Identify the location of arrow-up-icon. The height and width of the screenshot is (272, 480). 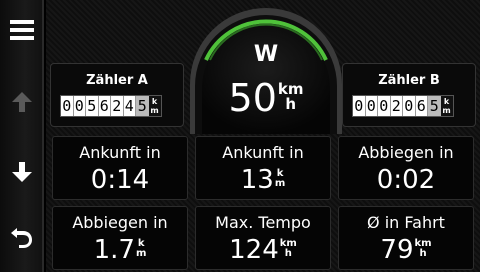
(22, 102).